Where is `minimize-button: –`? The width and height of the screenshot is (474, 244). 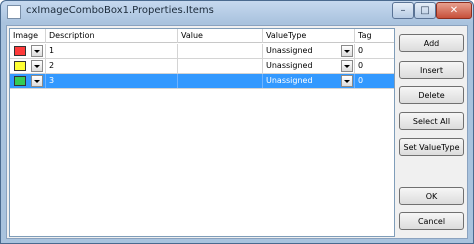 minimize-button: – is located at coordinates (403, 10).